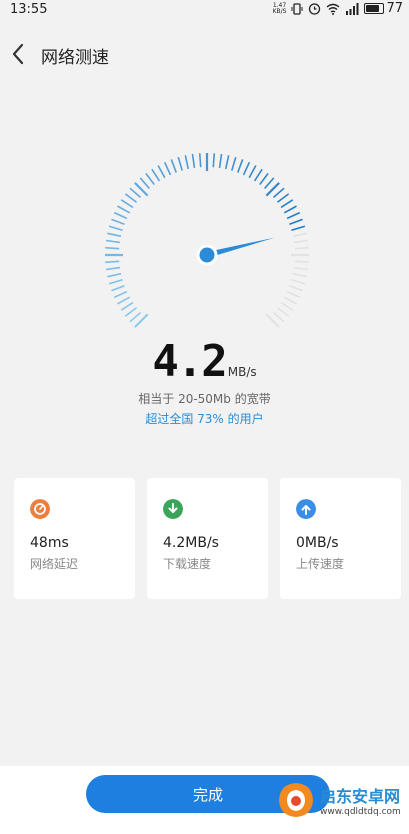  Describe the element at coordinates (360, 796) in the screenshot. I see `watermark-name: 启东安卓网` at that location.